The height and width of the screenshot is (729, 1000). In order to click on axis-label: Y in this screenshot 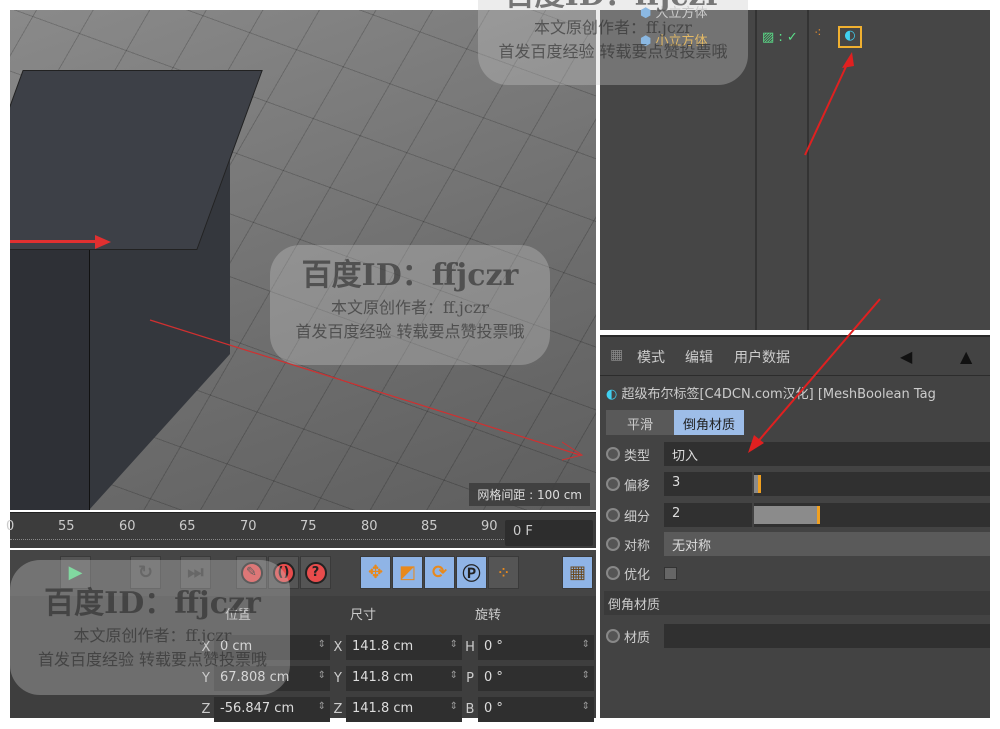, I will do `click(338, 678)`.